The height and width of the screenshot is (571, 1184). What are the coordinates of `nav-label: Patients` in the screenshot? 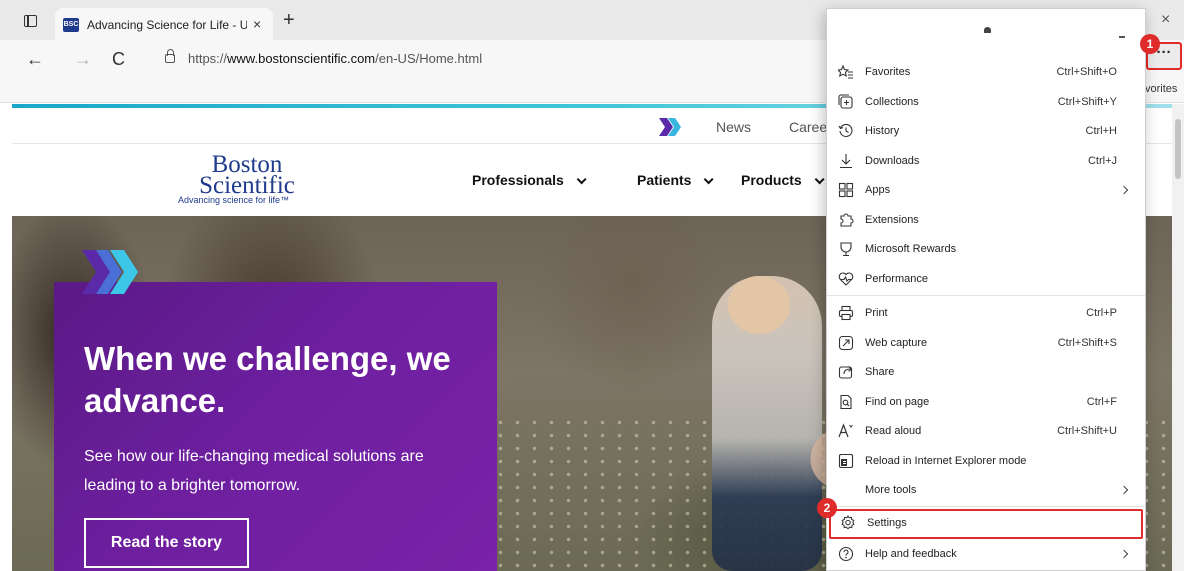 It's located at (664, 180).